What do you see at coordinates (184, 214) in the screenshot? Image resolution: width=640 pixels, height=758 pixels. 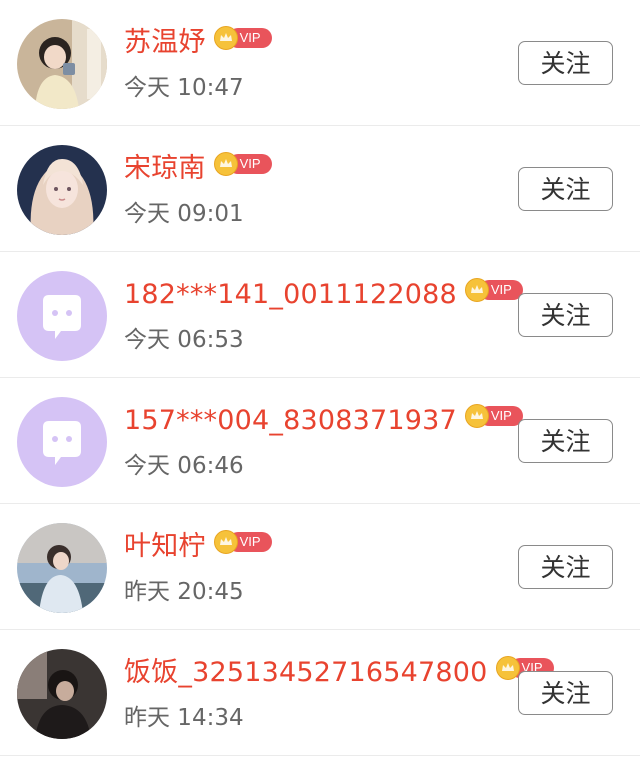 I see `timestamp: 今天 09:01` at bounding box center [184, 214].